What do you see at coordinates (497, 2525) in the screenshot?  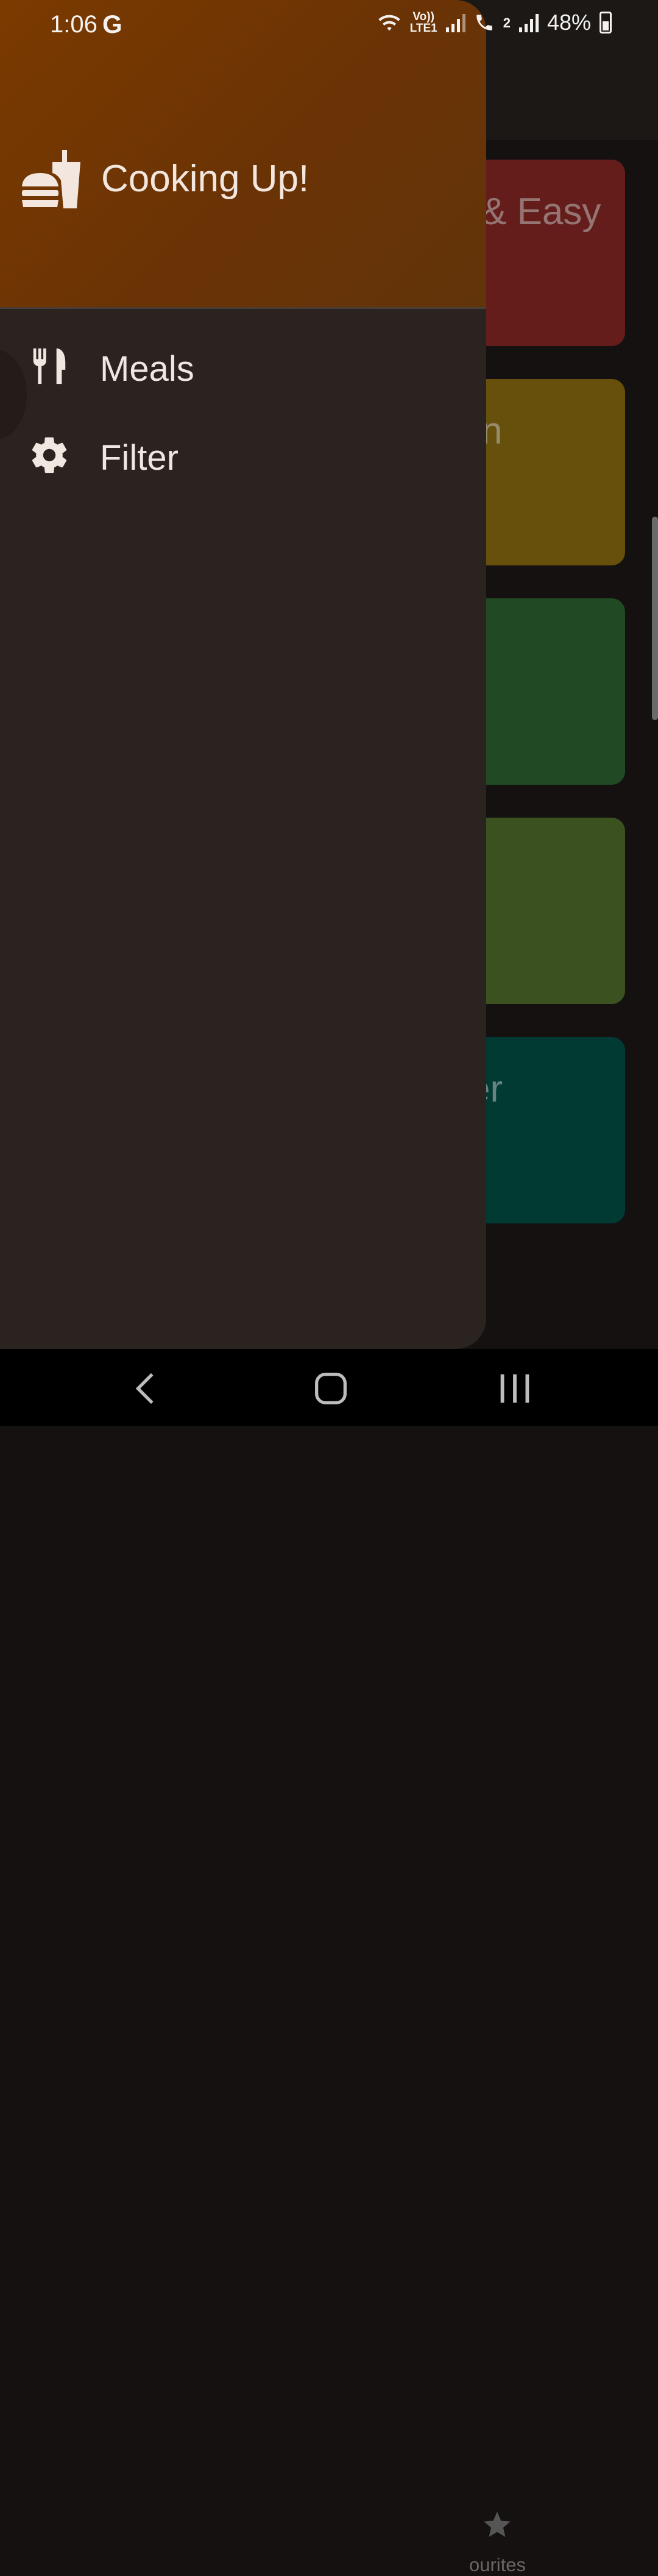 I see `star-icon` at bounding box center [497, 2525].